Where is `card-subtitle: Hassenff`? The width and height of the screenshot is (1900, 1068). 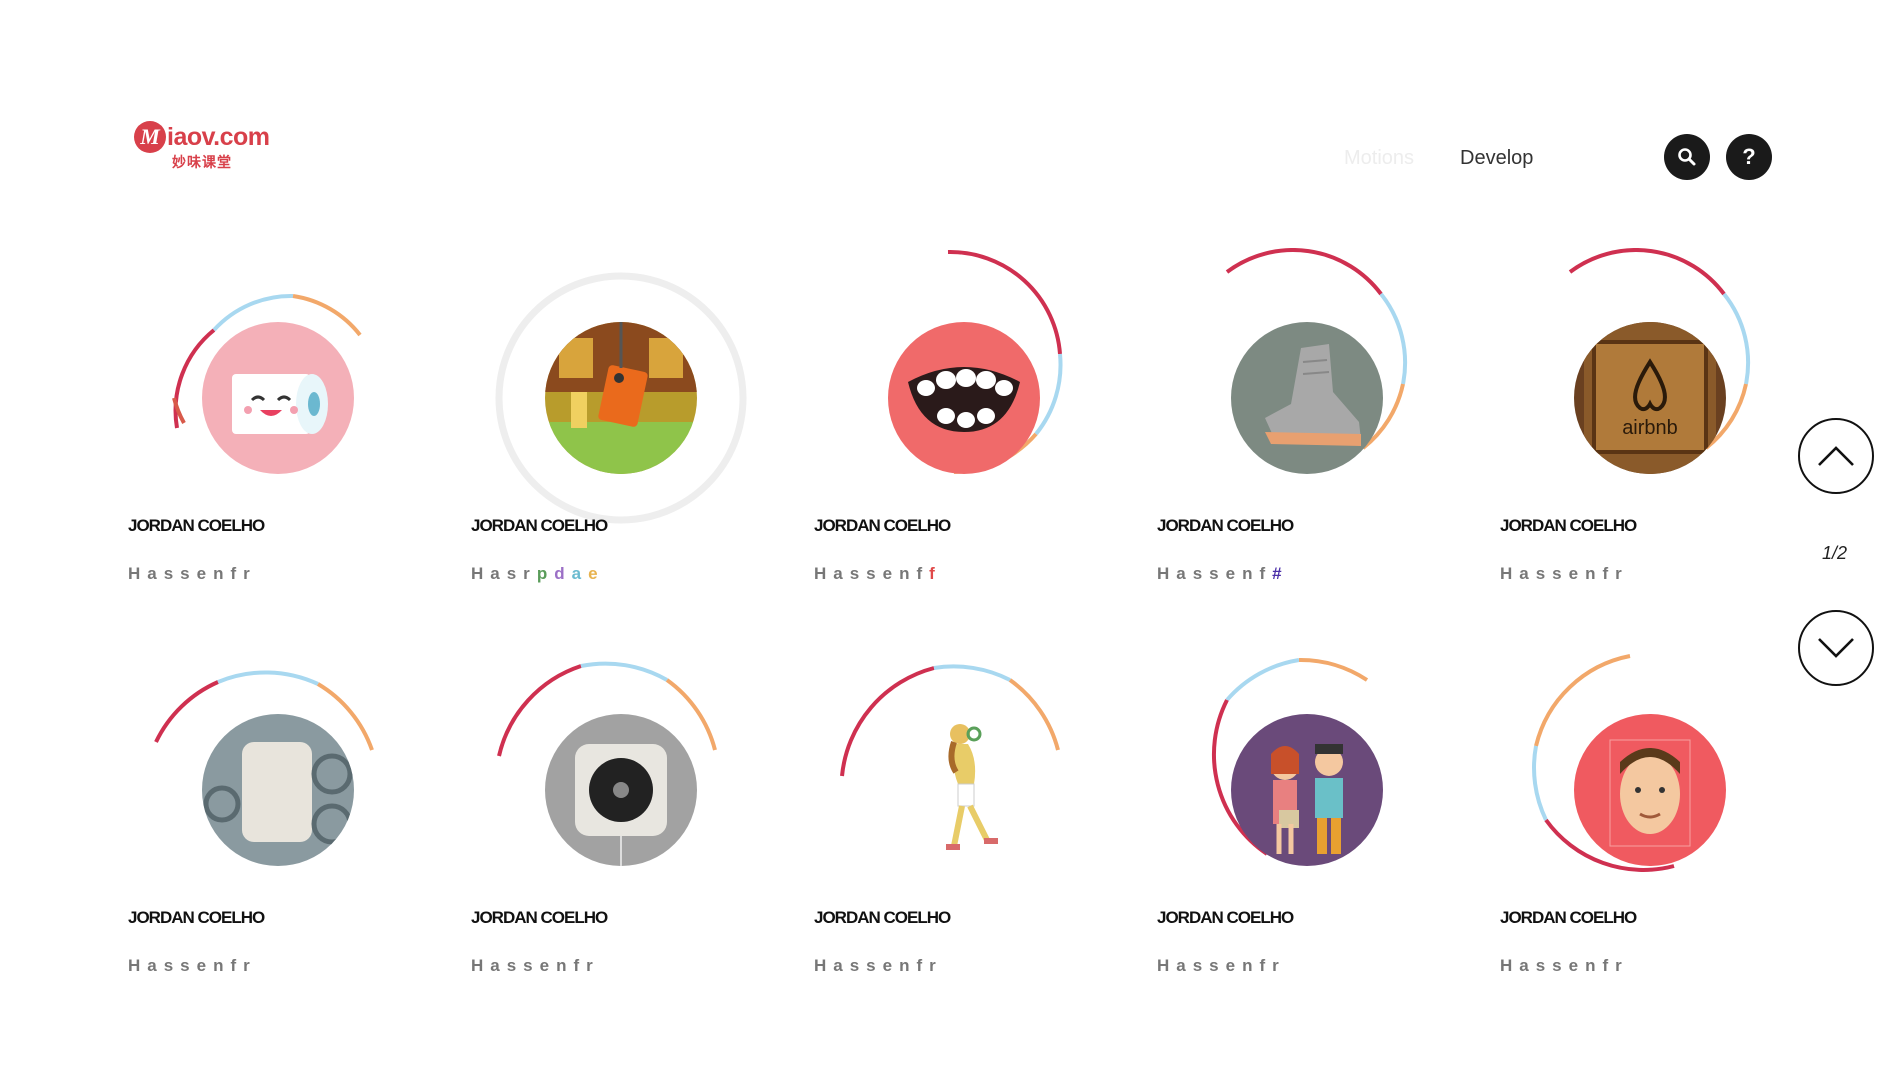 card-subtitle: Hassenff is located at coordinates (878, 574).